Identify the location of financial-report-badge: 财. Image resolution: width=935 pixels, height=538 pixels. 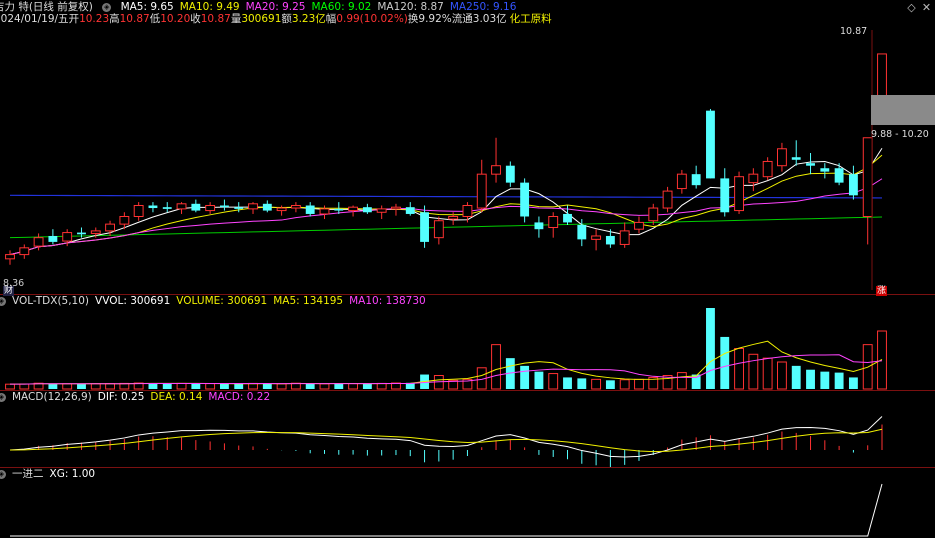
(9, 291).